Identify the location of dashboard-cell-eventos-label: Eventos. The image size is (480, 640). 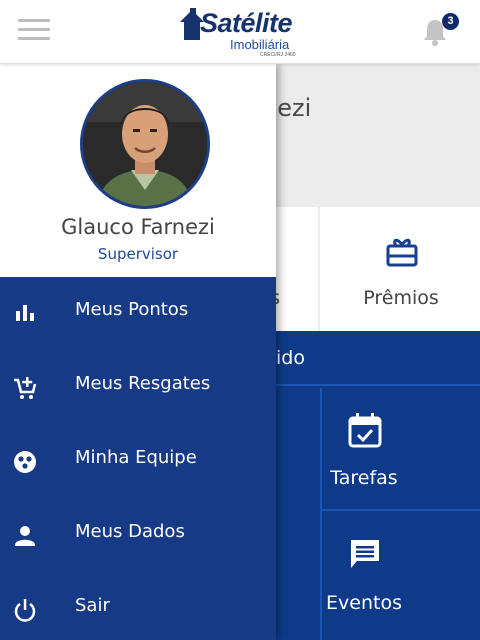
(364, 603).